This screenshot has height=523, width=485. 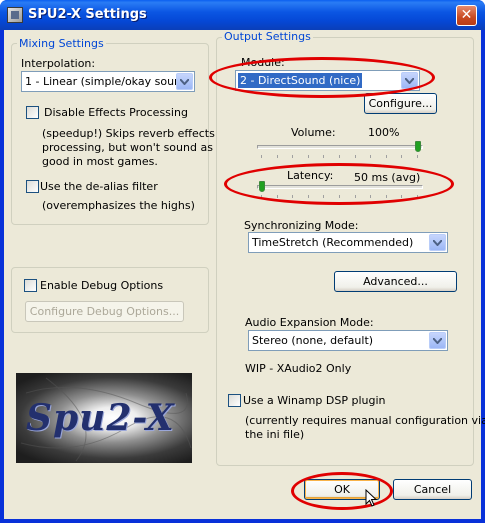 I want to click on volume-thumb, so click(x=418, y=146).